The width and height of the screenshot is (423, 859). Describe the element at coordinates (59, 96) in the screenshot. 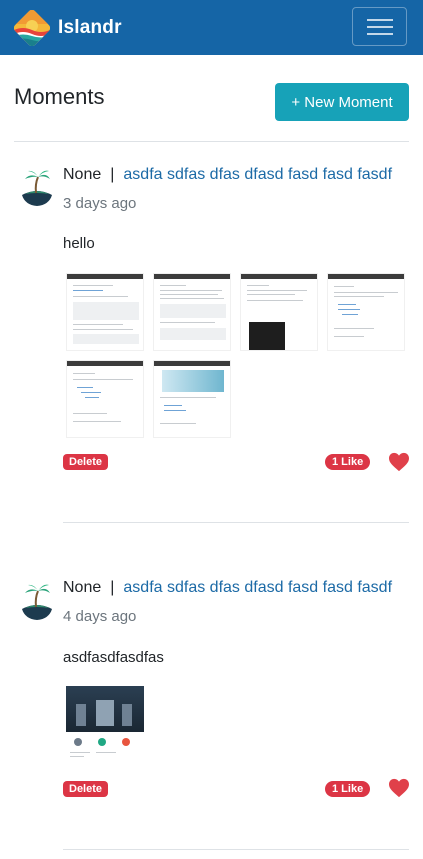

I see `page-title: Moments` at that location.